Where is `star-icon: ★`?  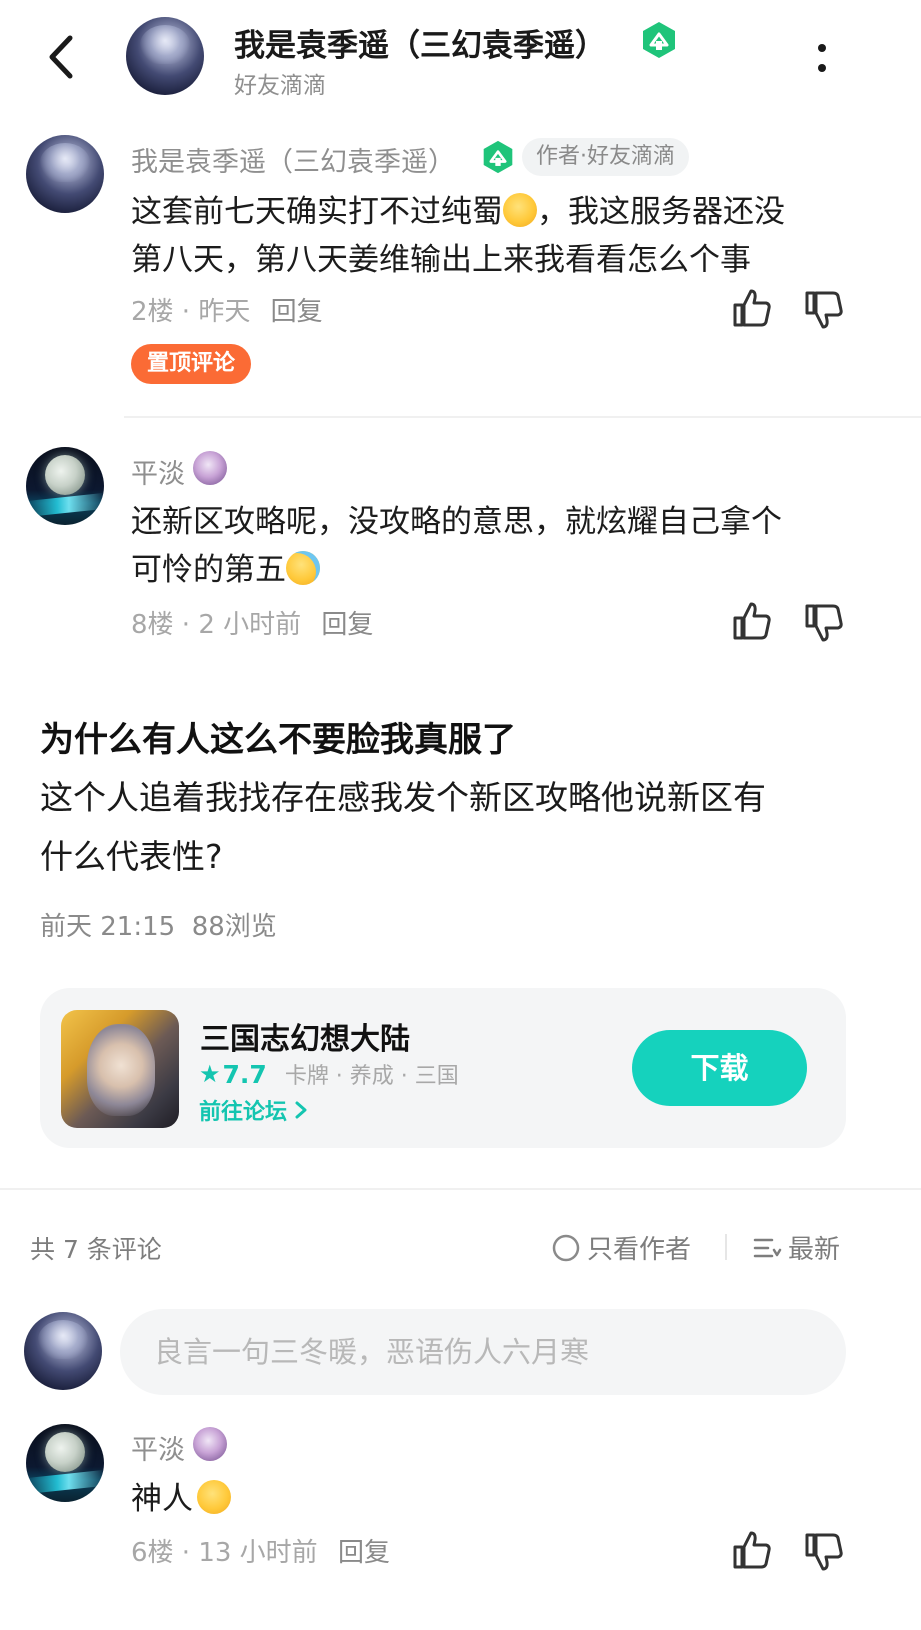
star-icon: ★ is located at coordinates (210, 1074).